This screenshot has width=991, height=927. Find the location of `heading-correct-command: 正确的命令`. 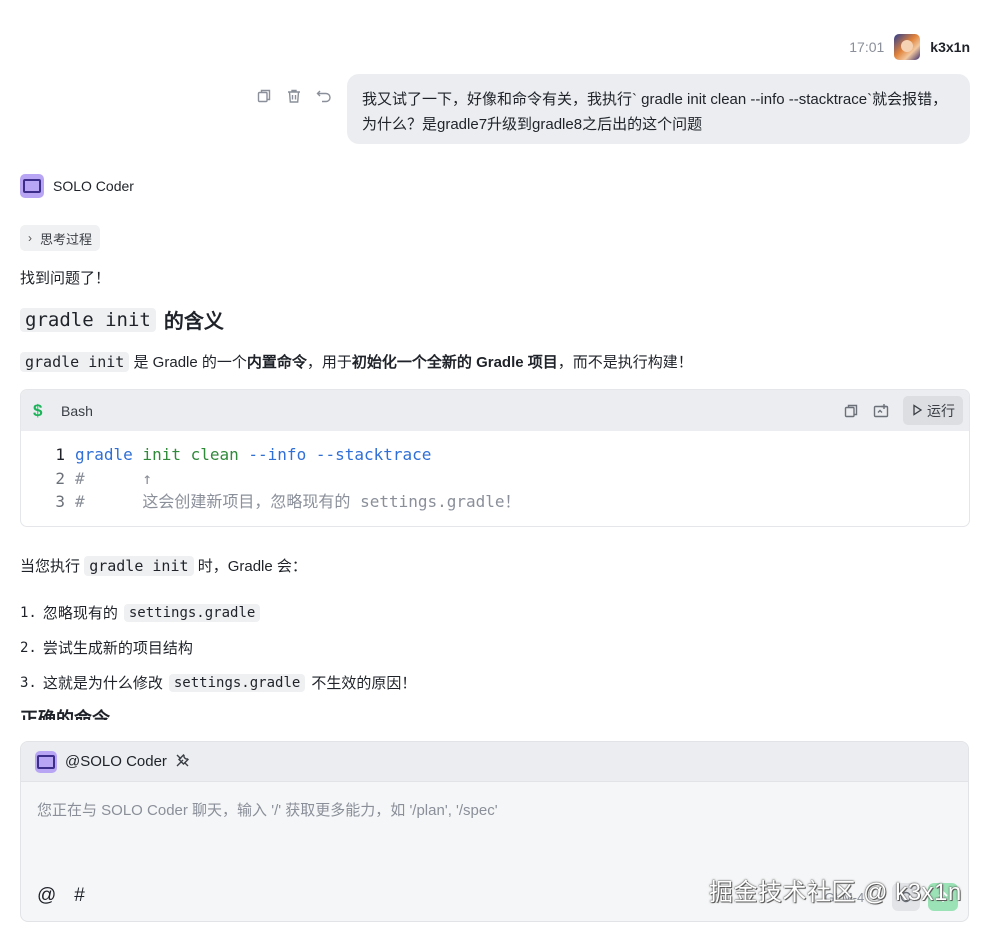

heading-correct-command: 正确的命令 is located at coordinates (65, 714).